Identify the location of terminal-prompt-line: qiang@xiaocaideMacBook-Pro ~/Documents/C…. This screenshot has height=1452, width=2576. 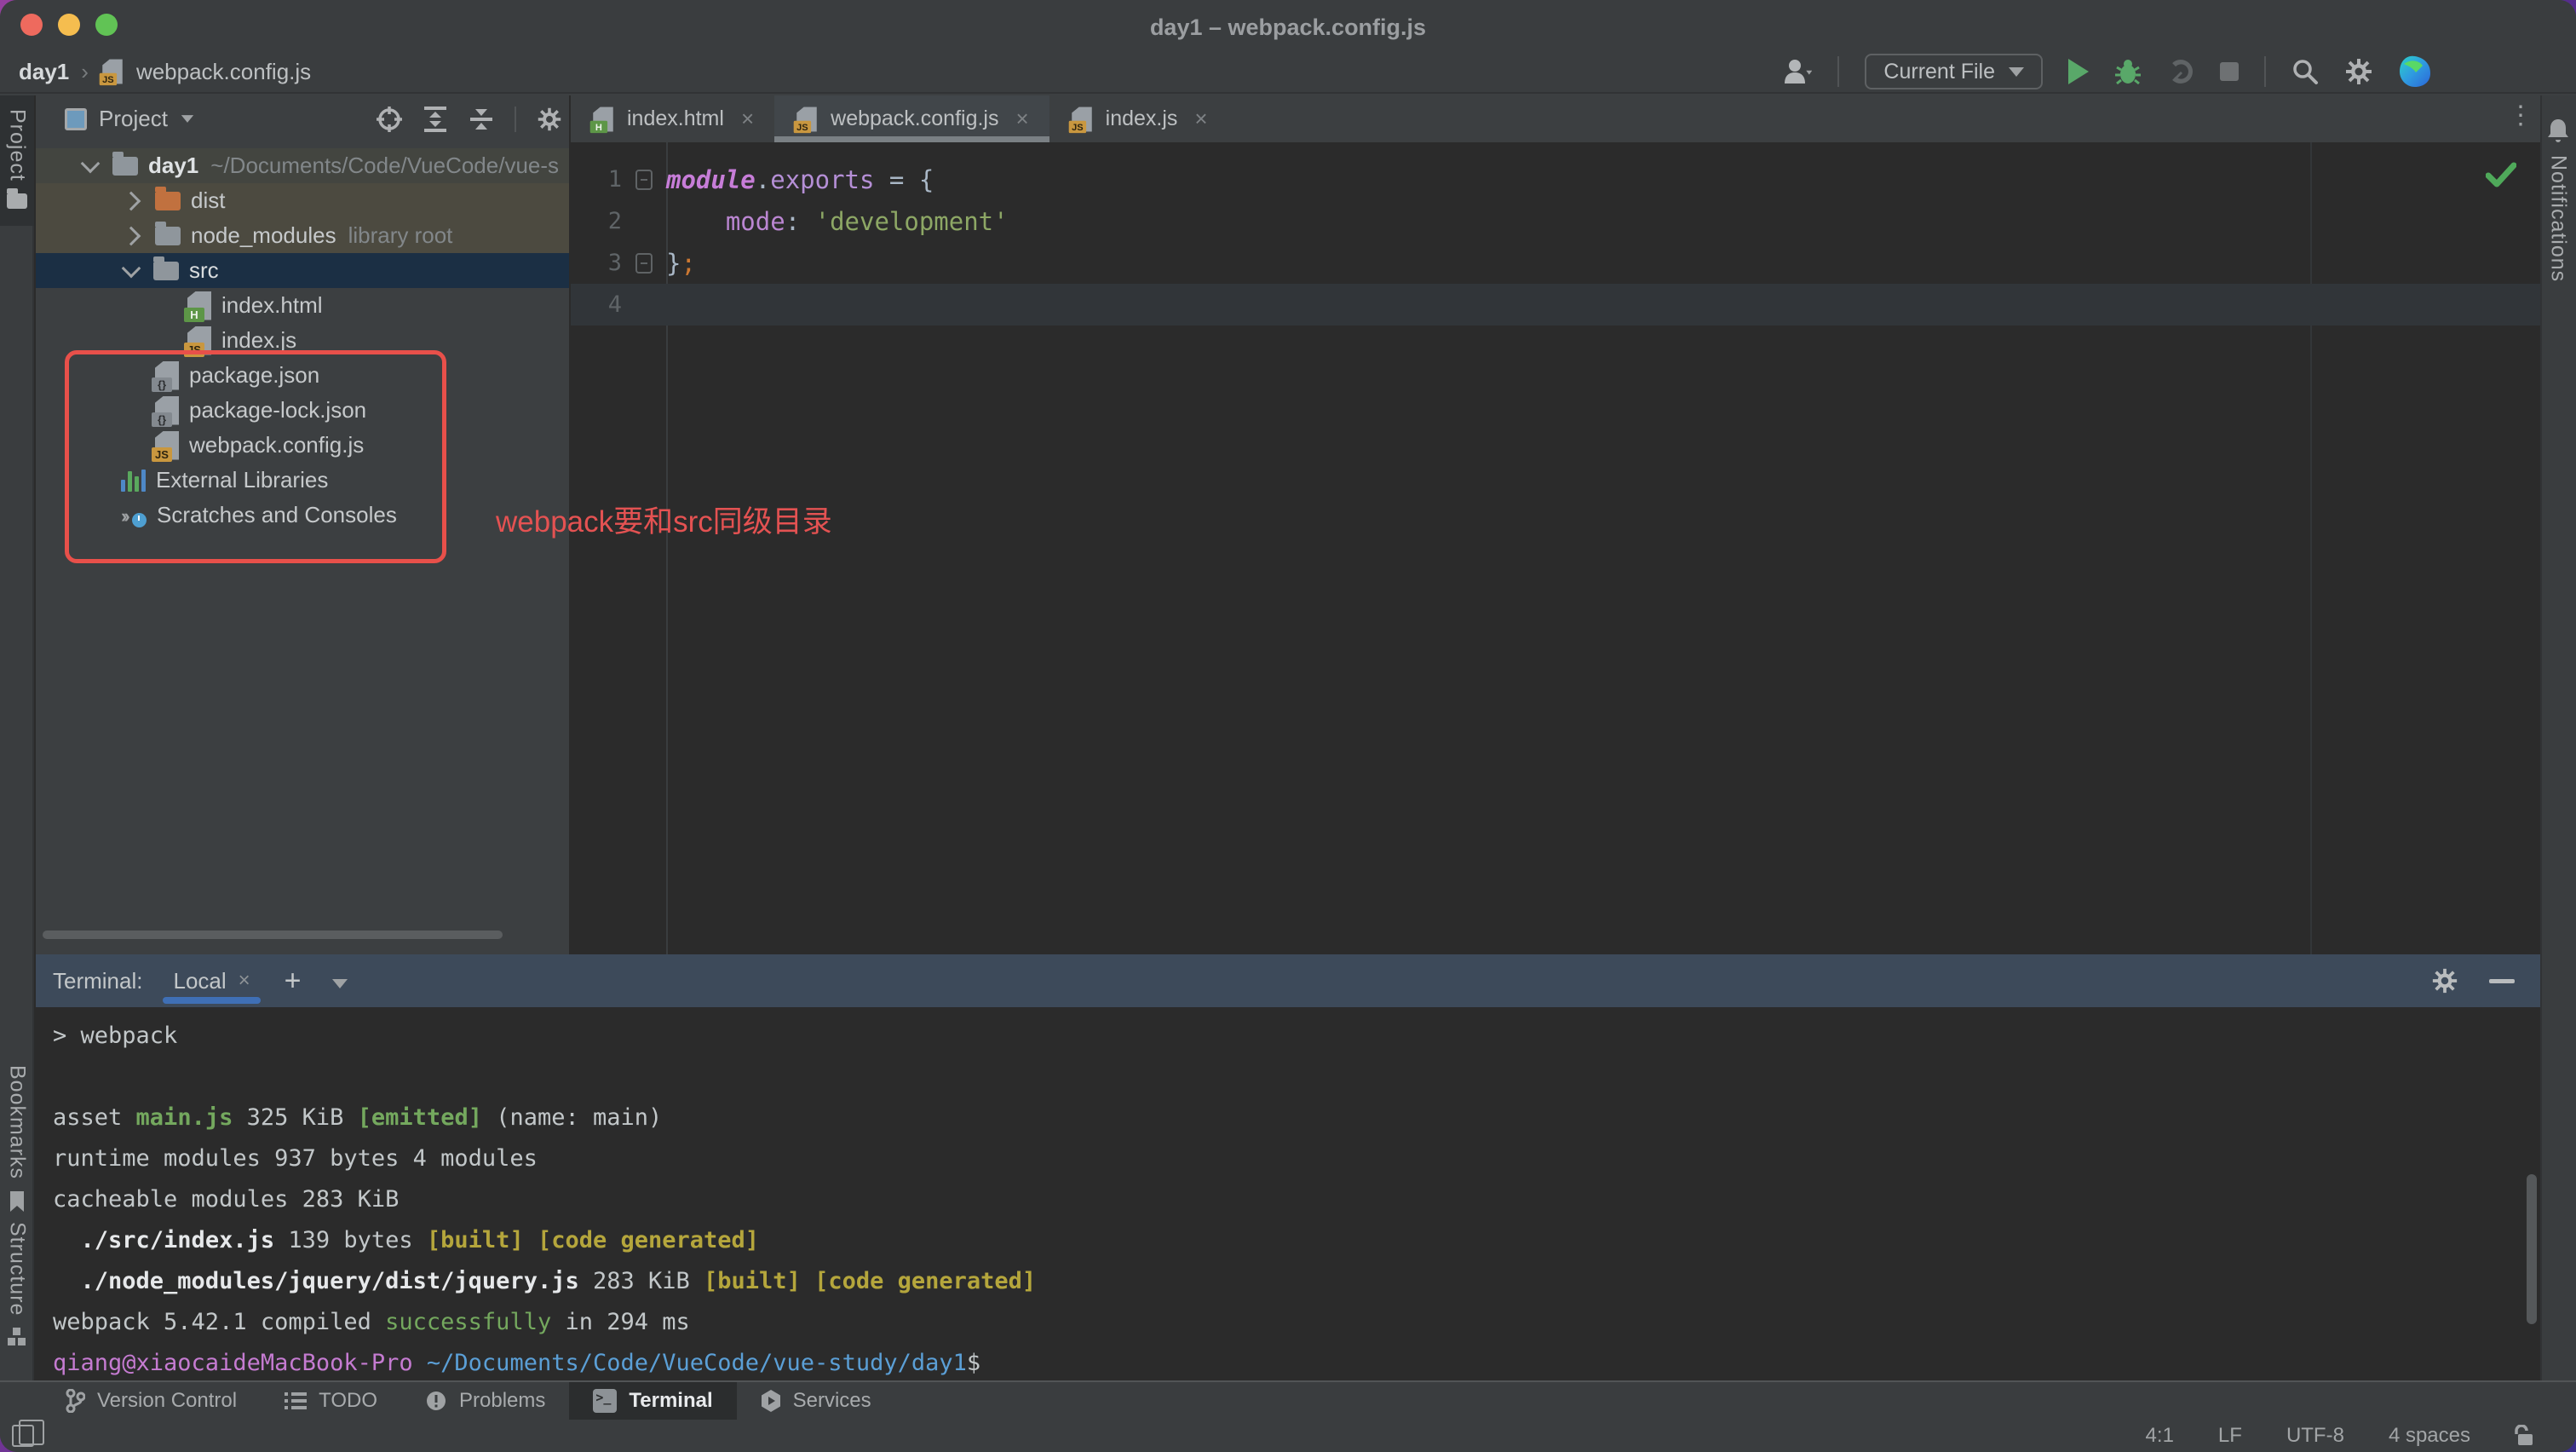
(517, 1363).